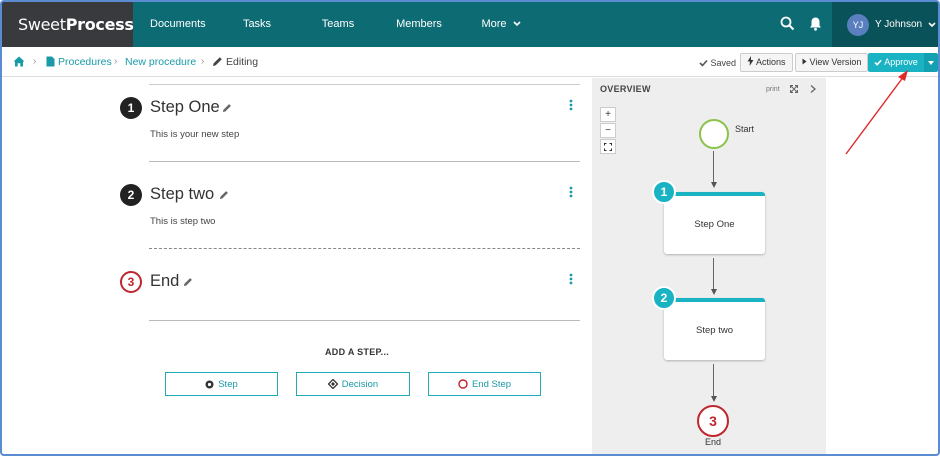 Image resolution: width=940 pixels, height=456 pixels. What do you see at coordinates (813, 89) in the screenshot?
I see `chevron-right-icon` at bounding box center [813, 89].